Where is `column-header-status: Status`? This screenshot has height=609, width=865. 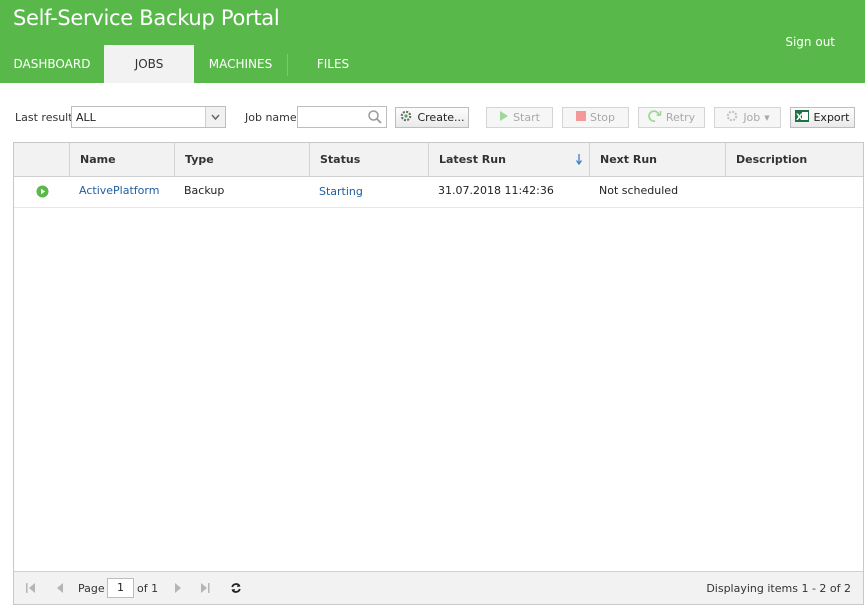
column-header-status: Status is located at coordinates (368, 159).